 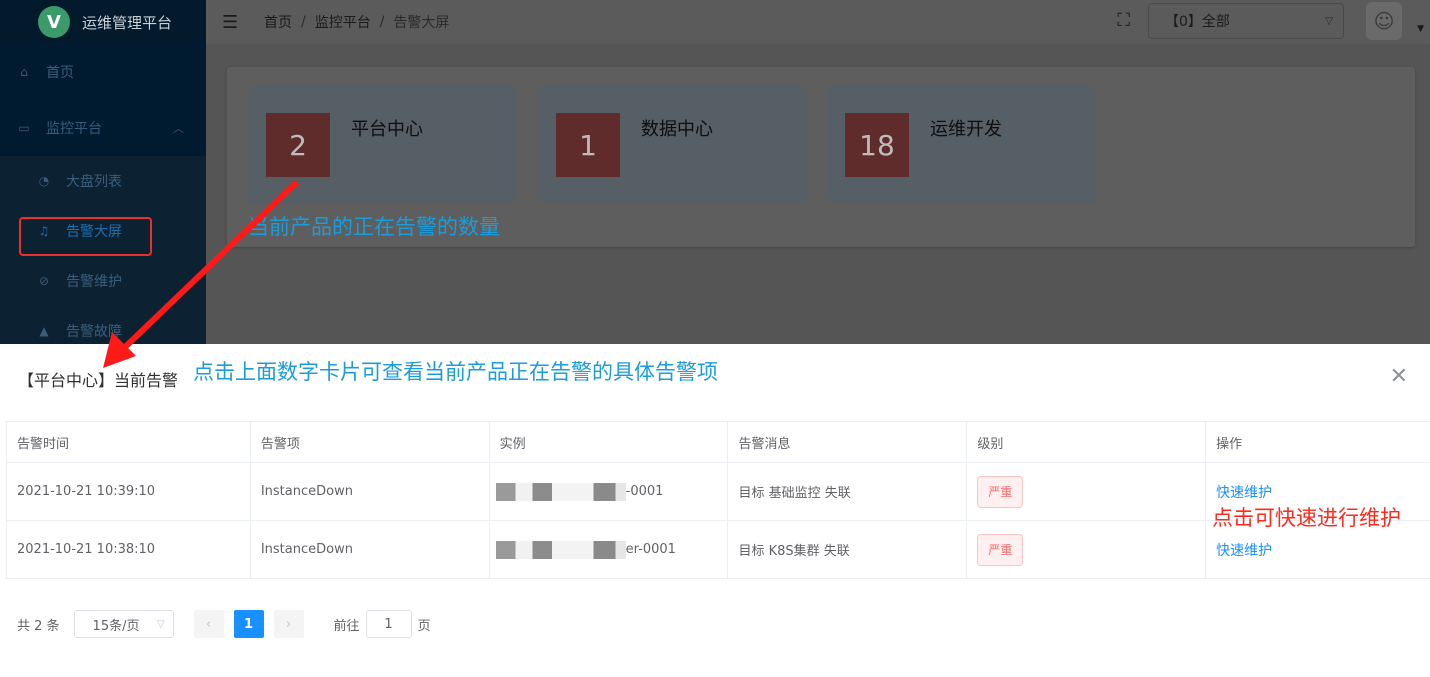 What do you see at coordinates (455, 372) in the screenshot?
I see `annotation-dialog-note: 点击上面数字卡片可查看当前产品正在告警的具体告警项` at bounding box center [455, 372].